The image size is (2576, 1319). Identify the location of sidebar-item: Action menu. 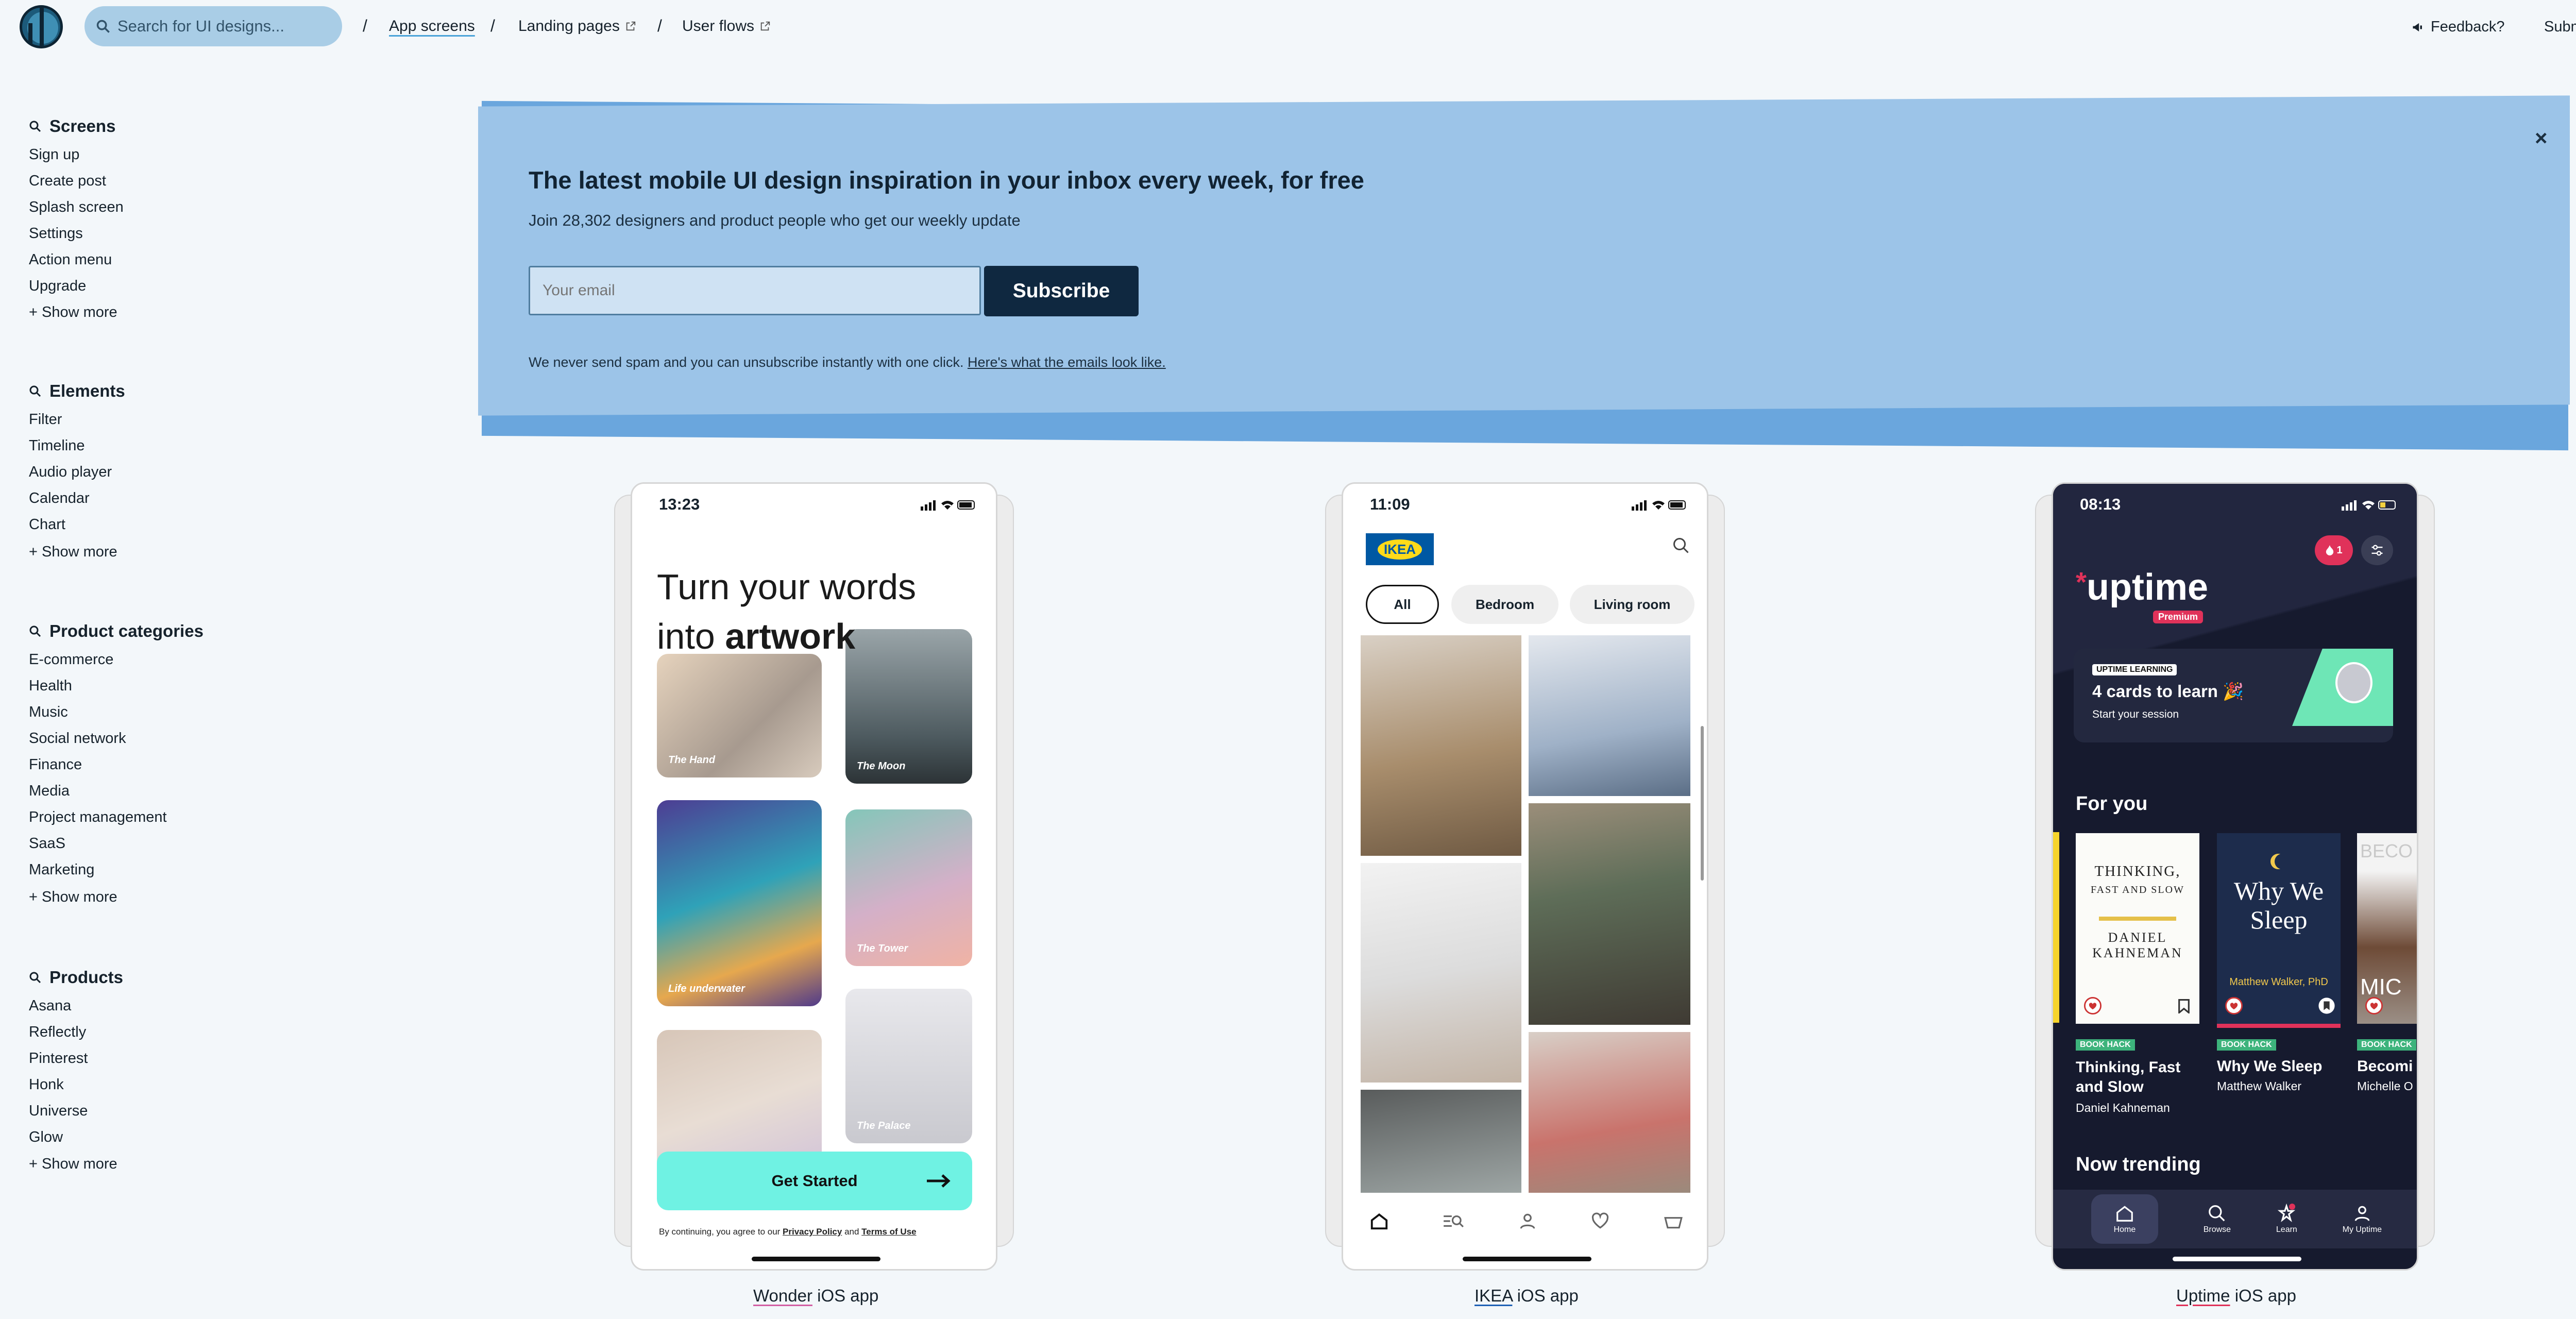
(70, 259).